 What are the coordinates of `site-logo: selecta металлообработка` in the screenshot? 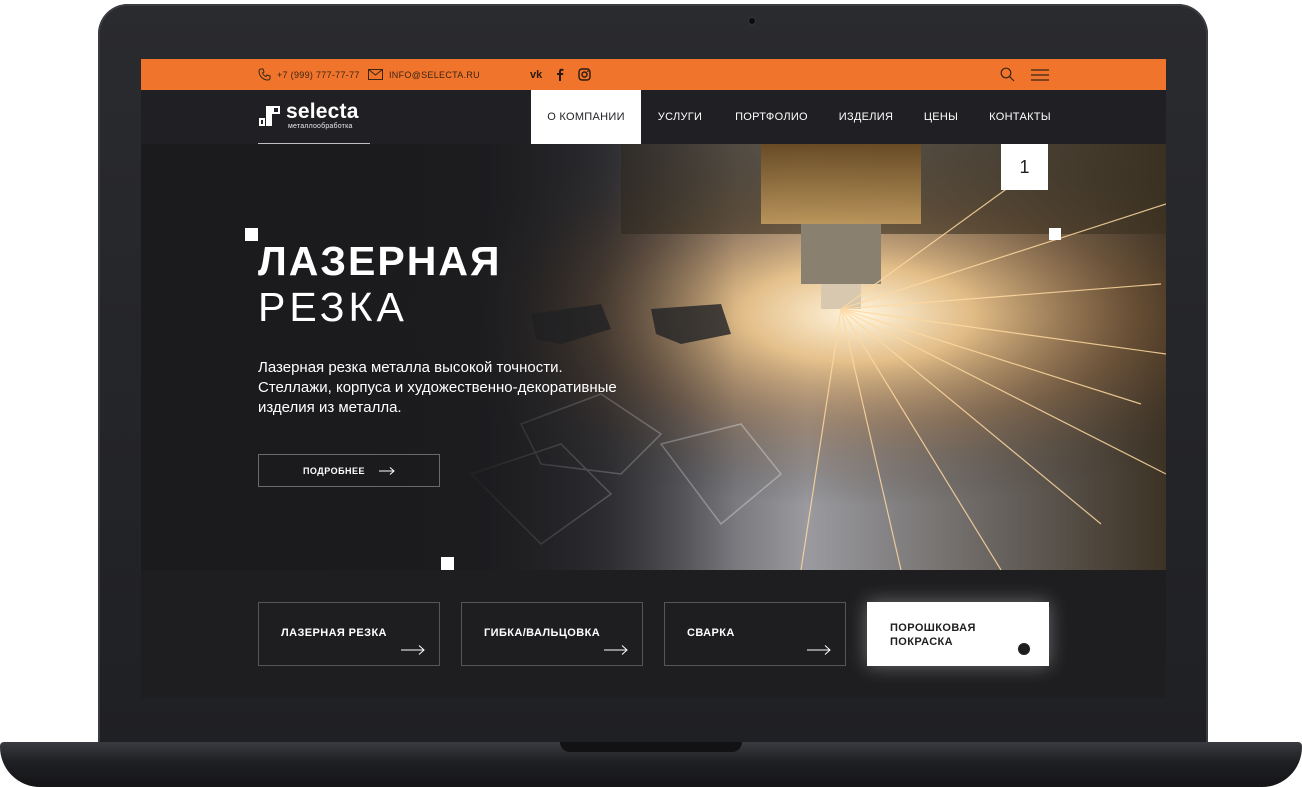 It's located at (314, 122).